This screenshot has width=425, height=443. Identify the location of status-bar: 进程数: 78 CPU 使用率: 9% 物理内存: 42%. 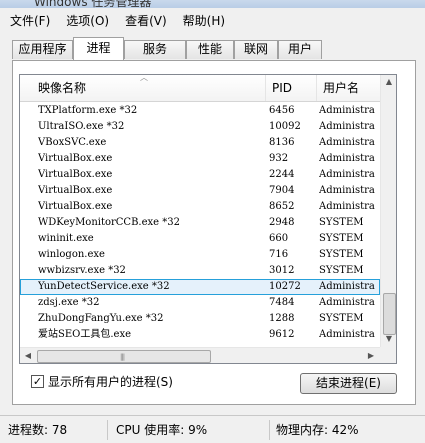
(212, 429).